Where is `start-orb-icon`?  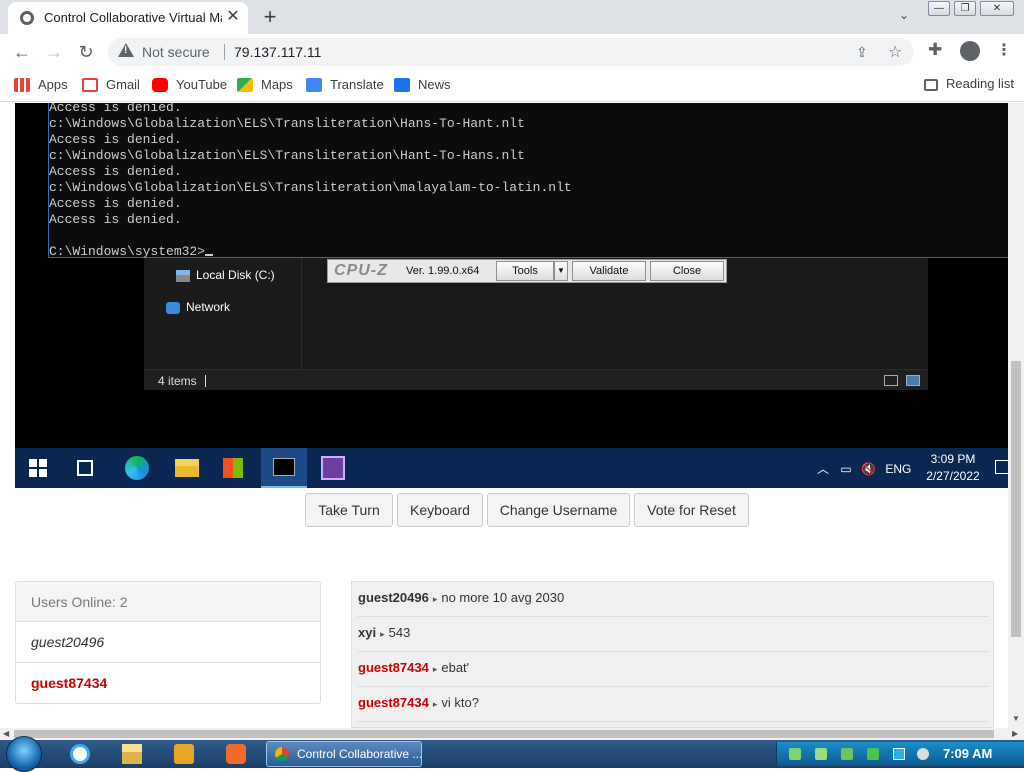
start-orb-icon is located at coordinates (24, 754).